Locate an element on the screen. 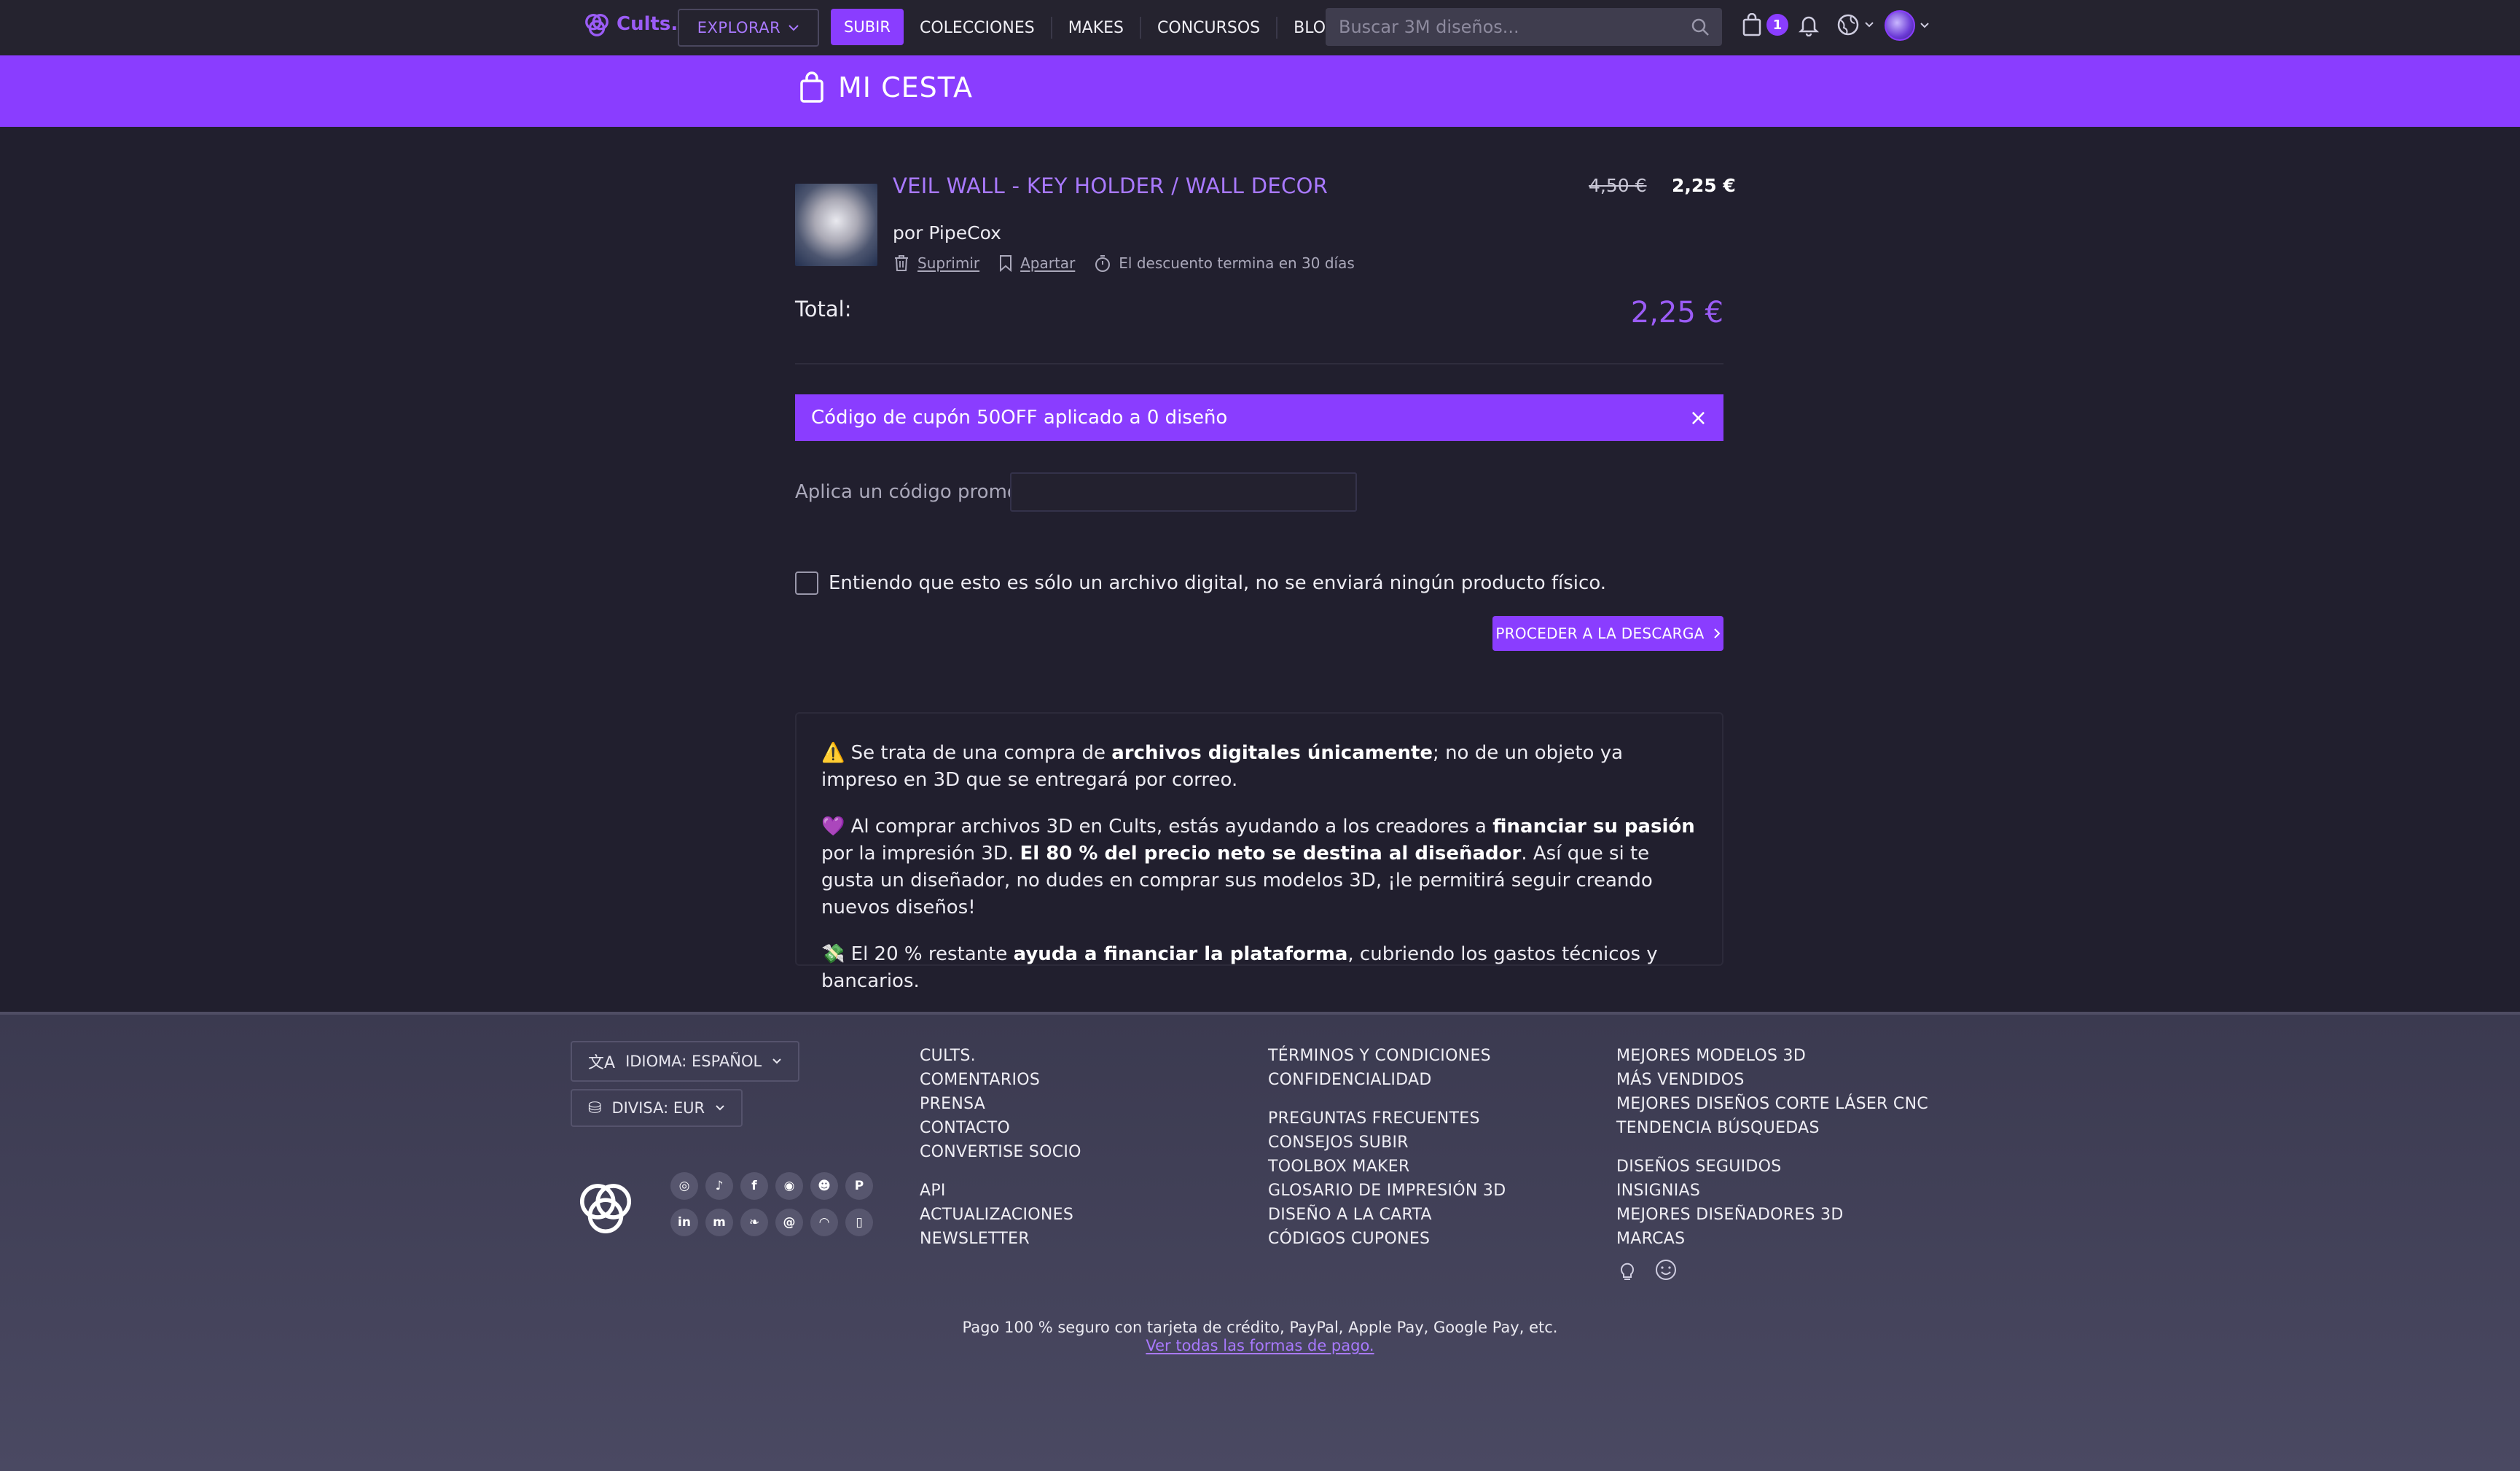 This screenshot has height=1471, width=2520. currency-selector: ⛁ DIVISA: EUR is located at coordinates (657, 1108).